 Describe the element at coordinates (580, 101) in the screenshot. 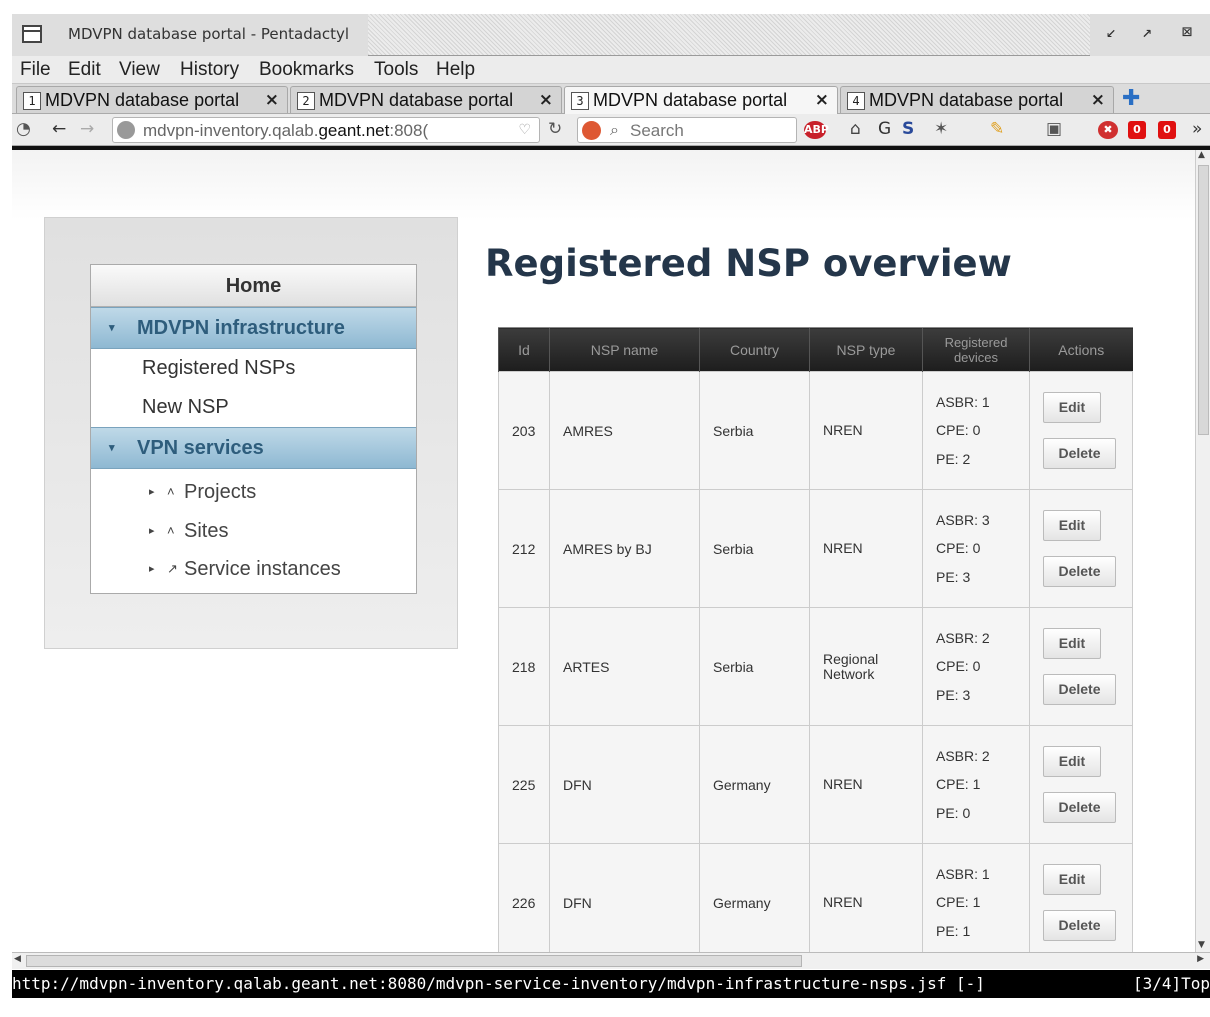

I see `tab-number: 3` at that location.